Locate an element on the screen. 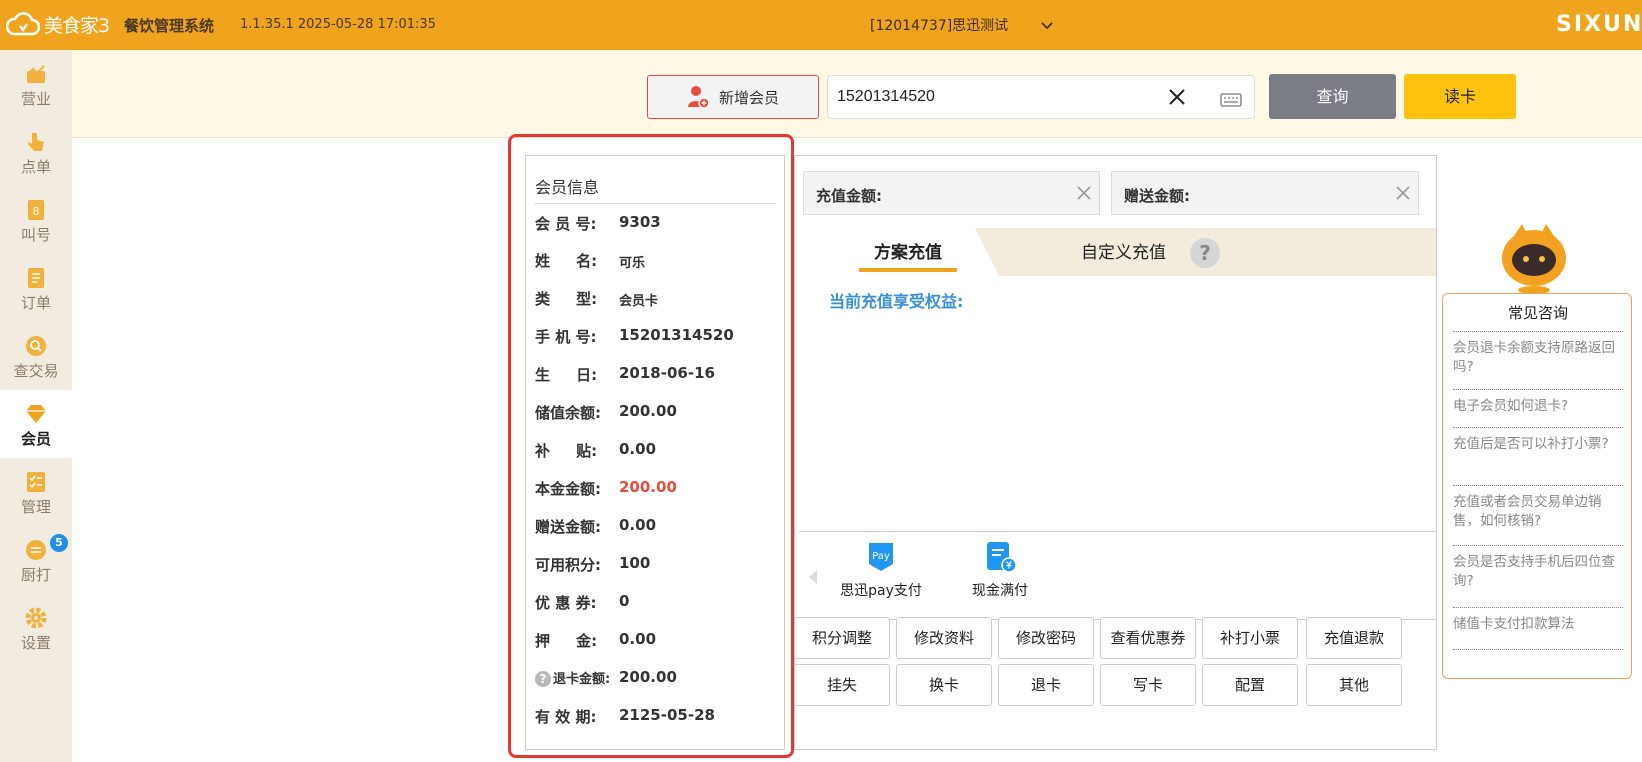  read-card-button: 读卡 is located at coordinates (1460, 96).